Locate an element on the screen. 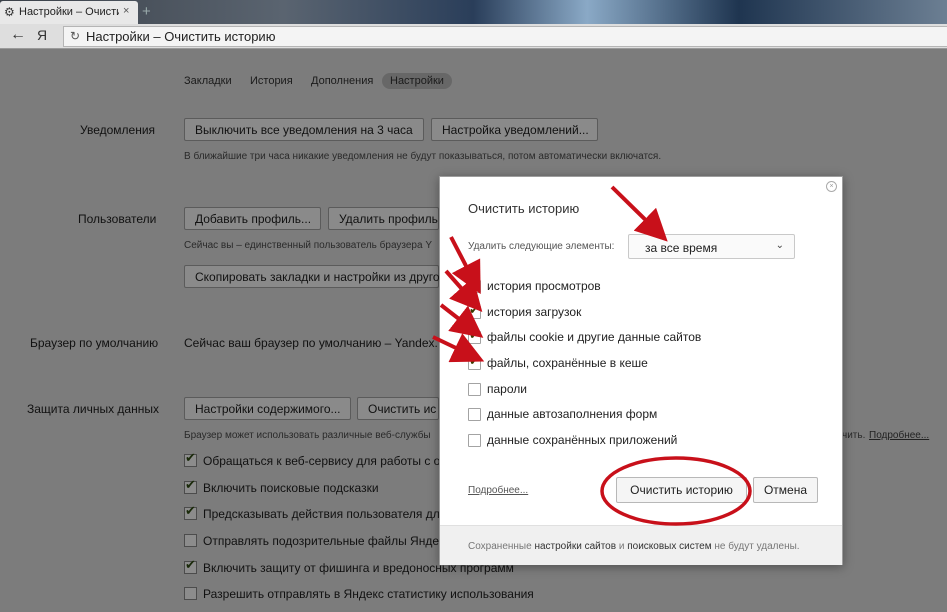  close-icon: × is located at coordinates (831, 186).